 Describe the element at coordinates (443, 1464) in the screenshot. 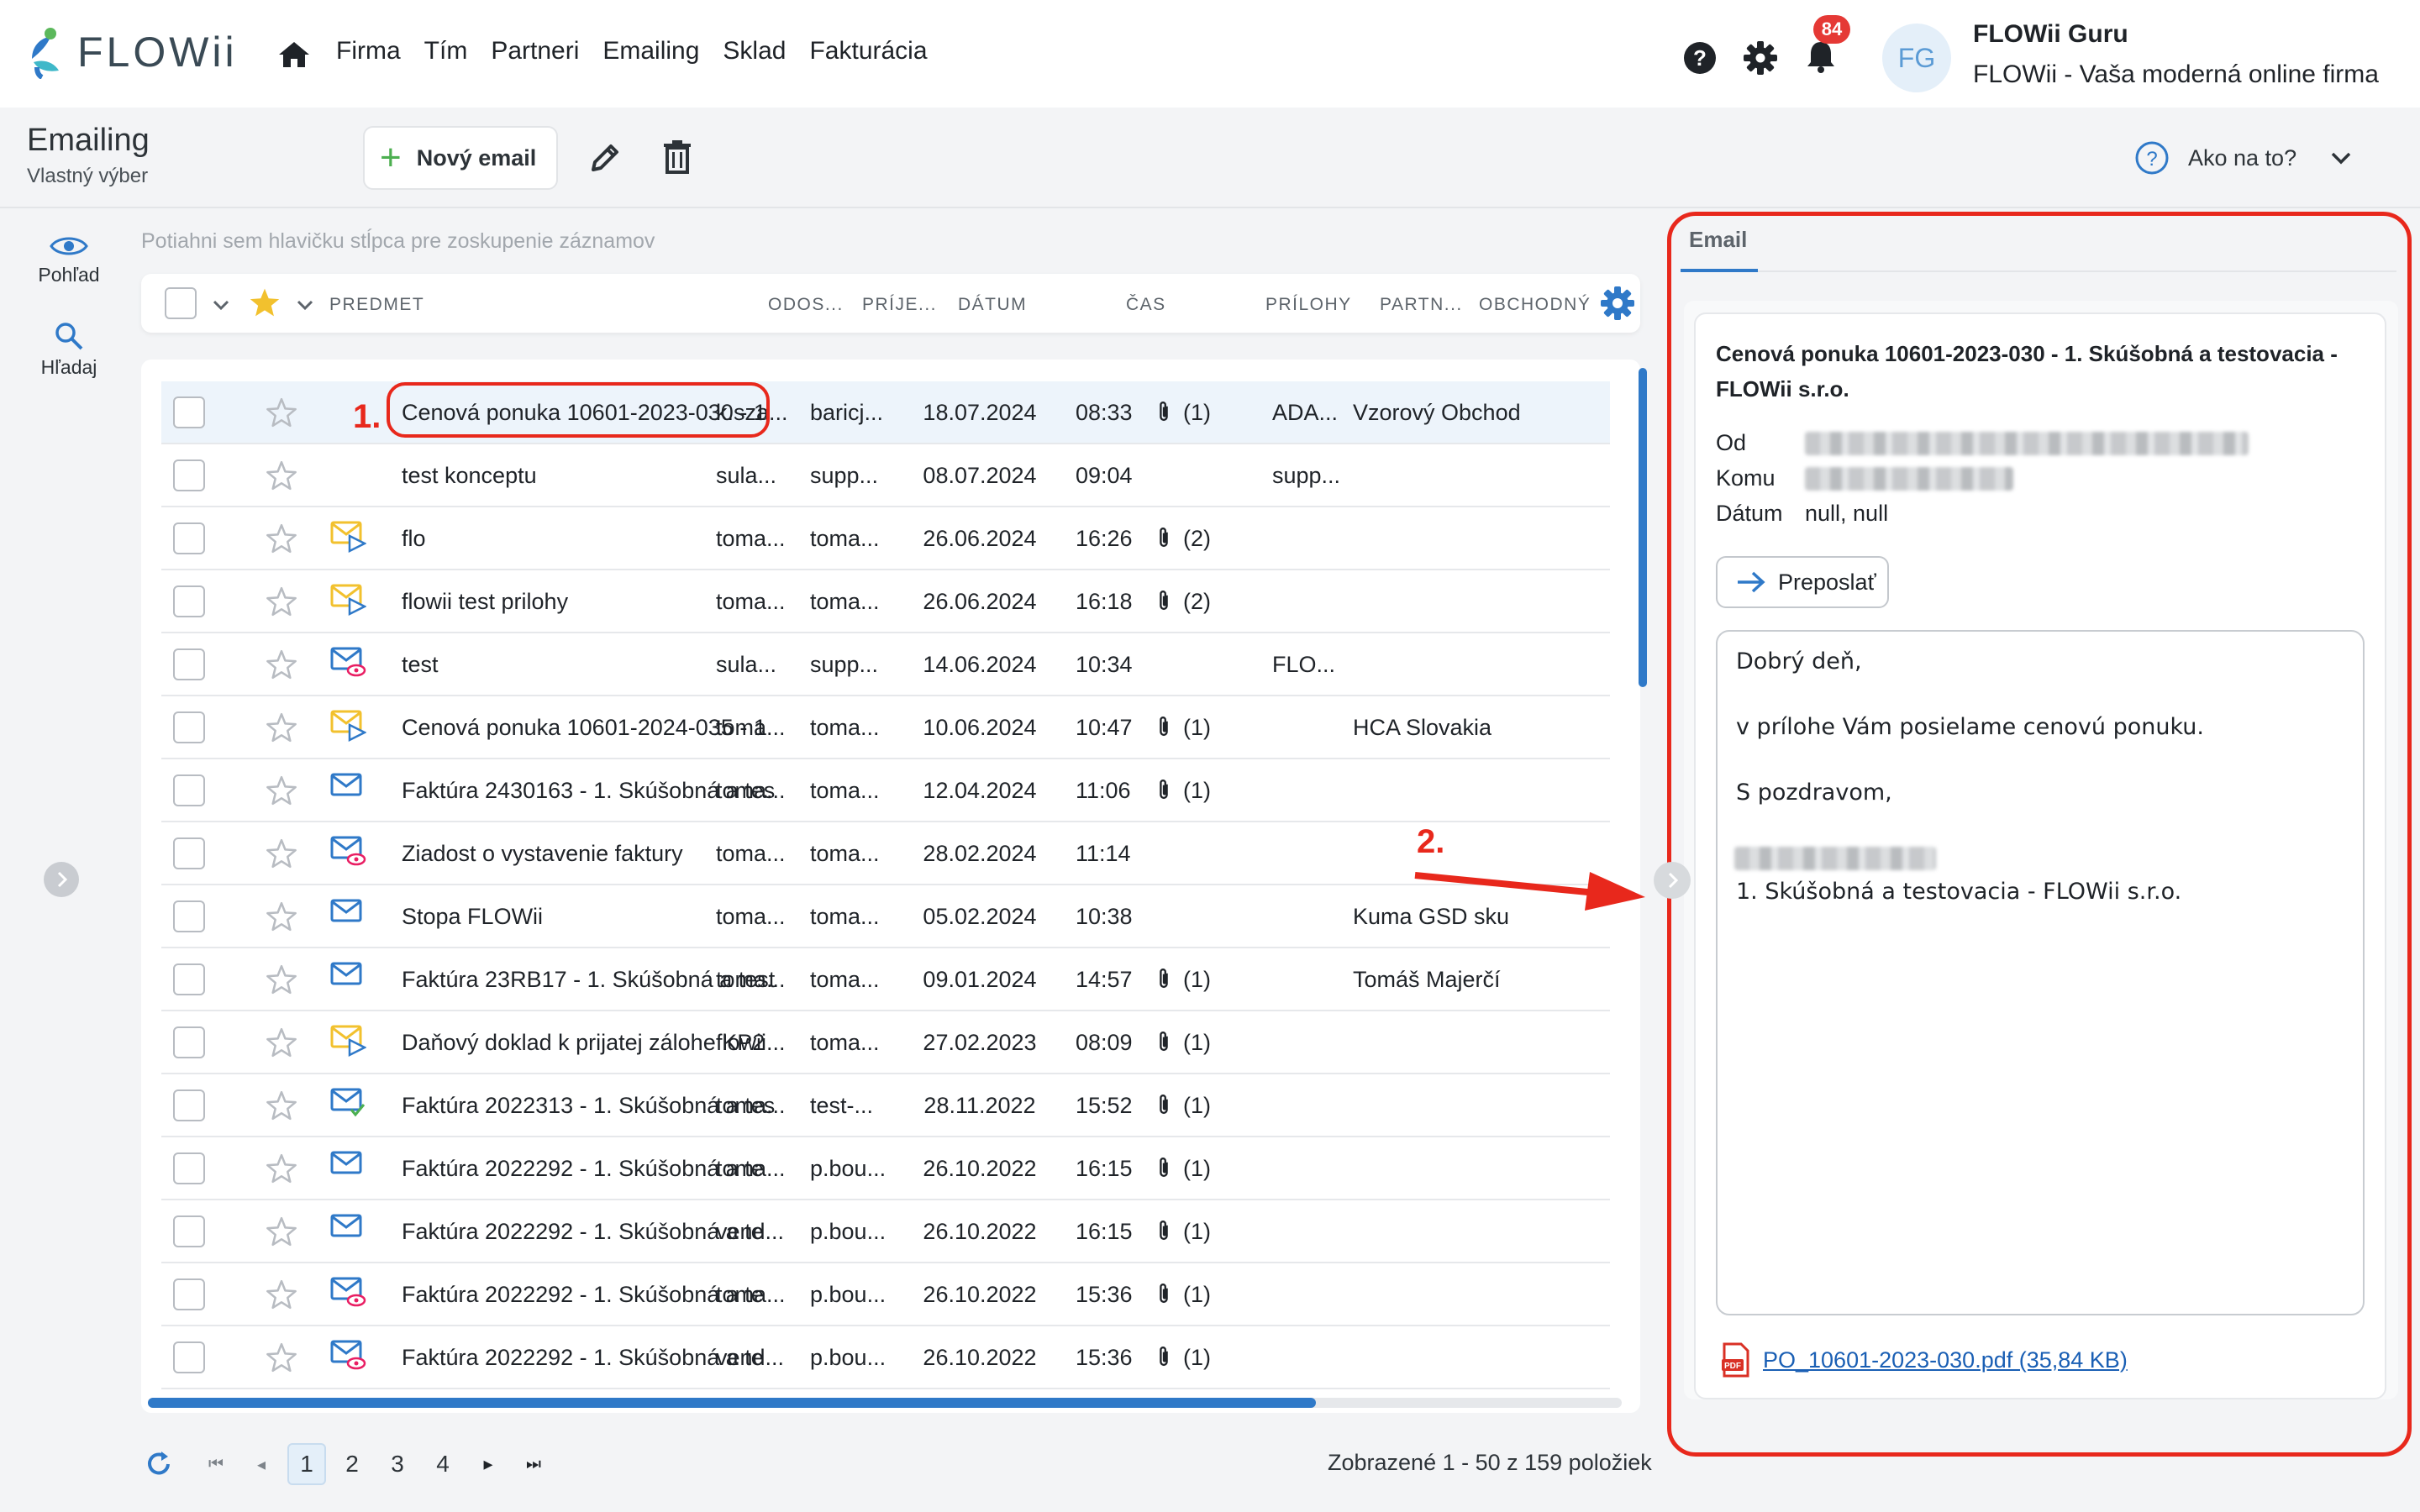

I see `page-4: 4` at that location.